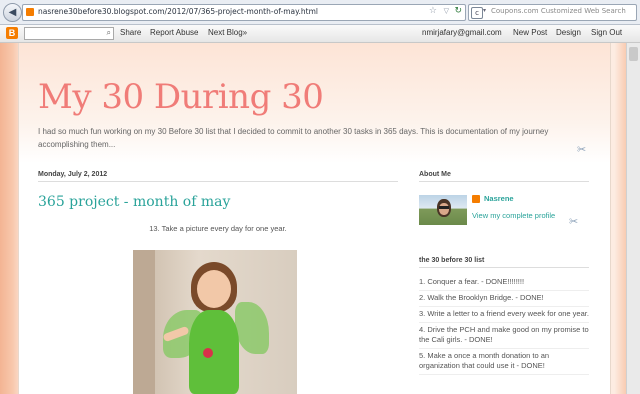  I want to click on post-title: 365 project - month of may, so click(134, 202).